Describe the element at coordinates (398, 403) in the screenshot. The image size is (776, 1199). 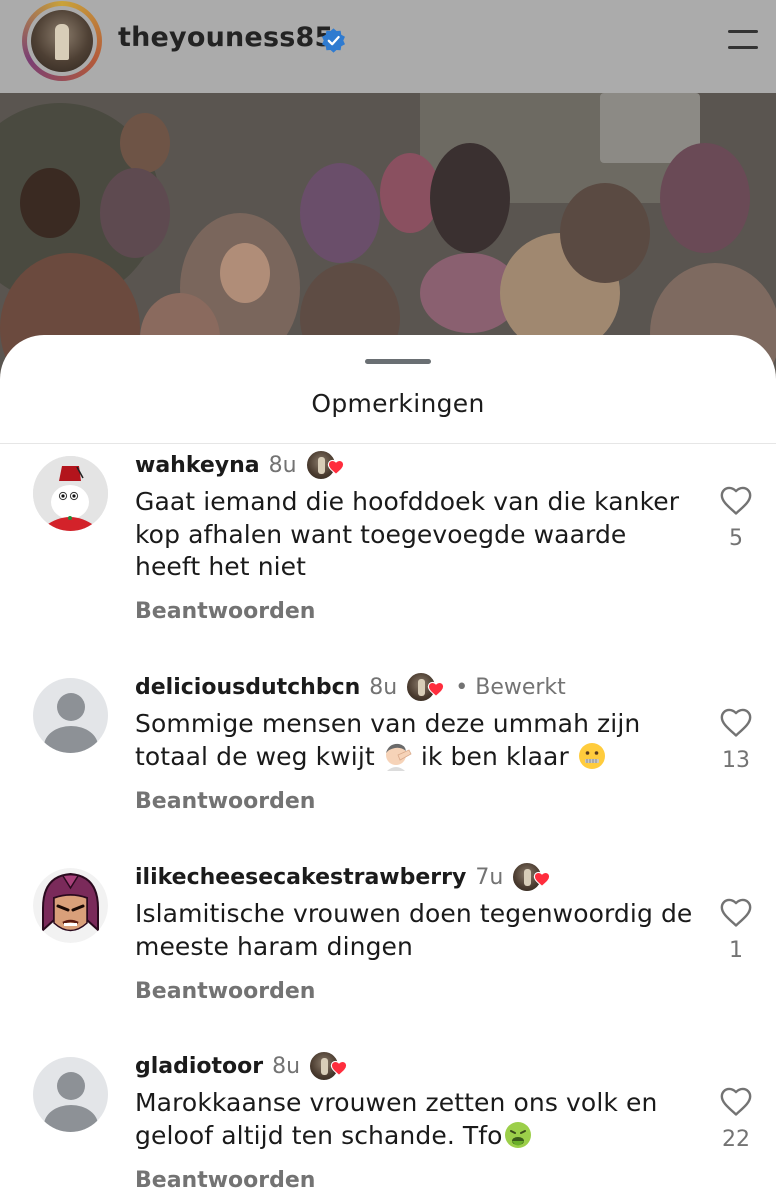
I see `sheet-title: Opmerkingen` at that location.